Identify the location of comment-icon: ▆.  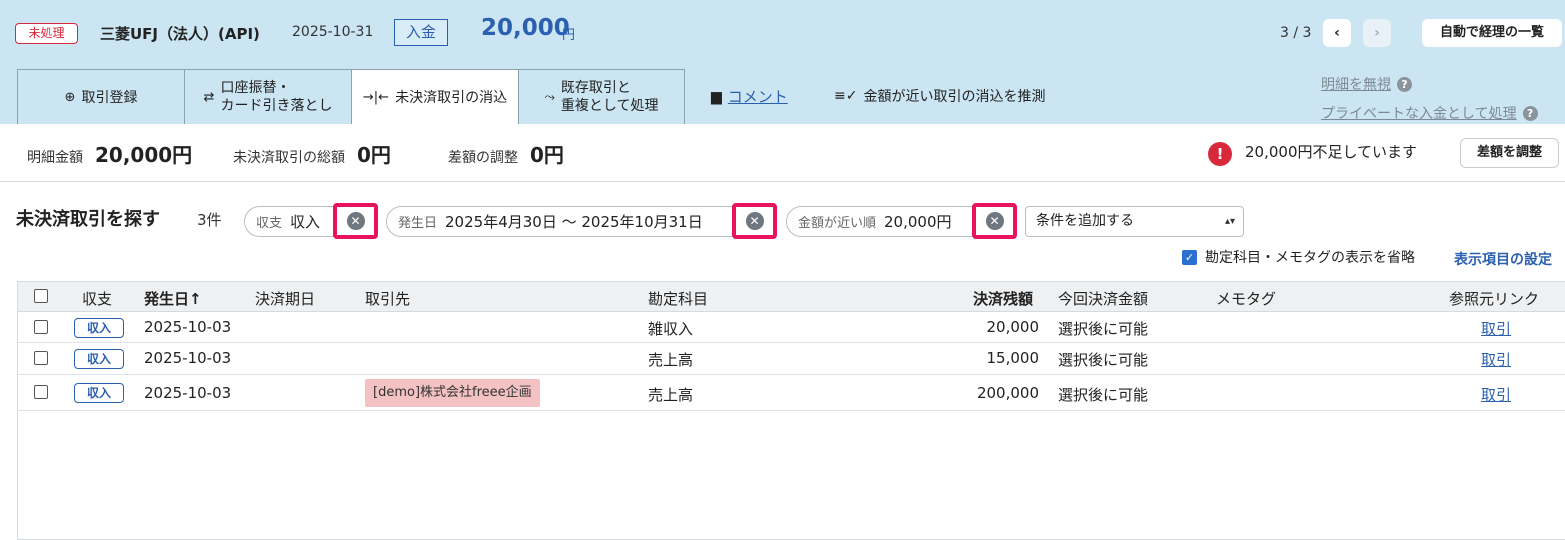
(716, 96).